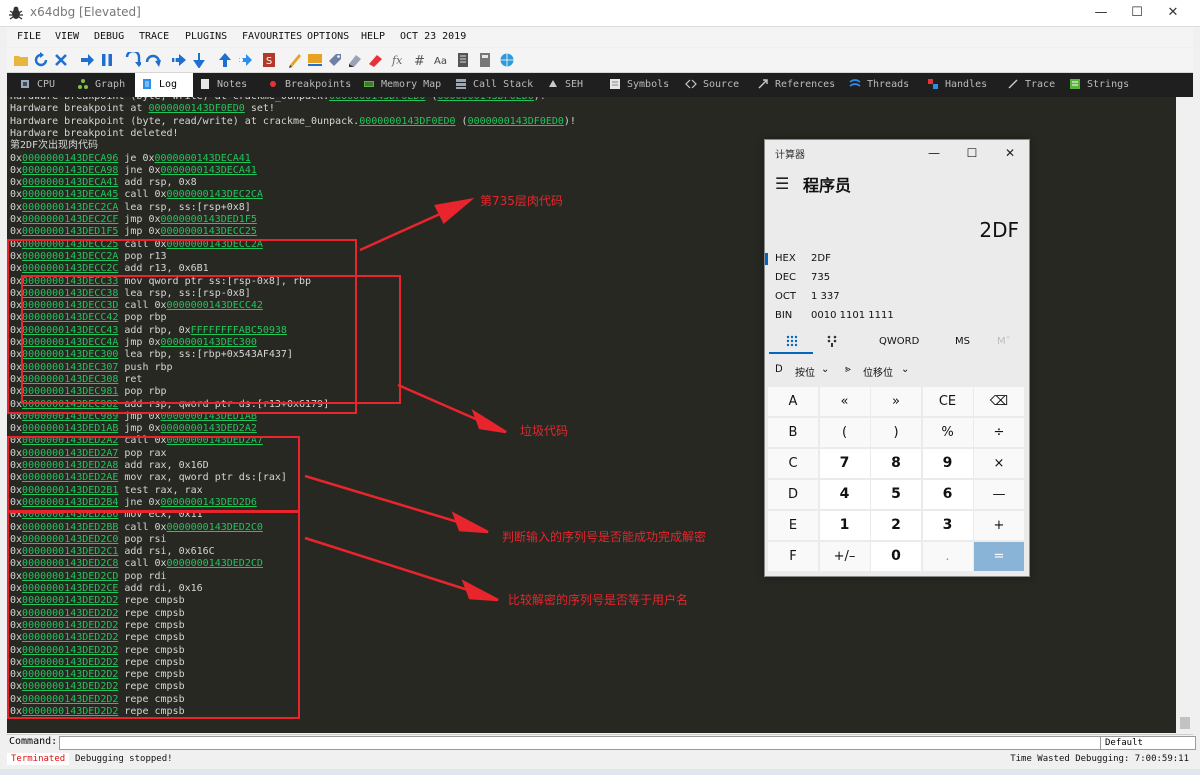 This screenshot has height=775, width=1200. Describe the element at coordinates (1185, 723) in the screenshot. I see `scrollbar-thumb` at that location.